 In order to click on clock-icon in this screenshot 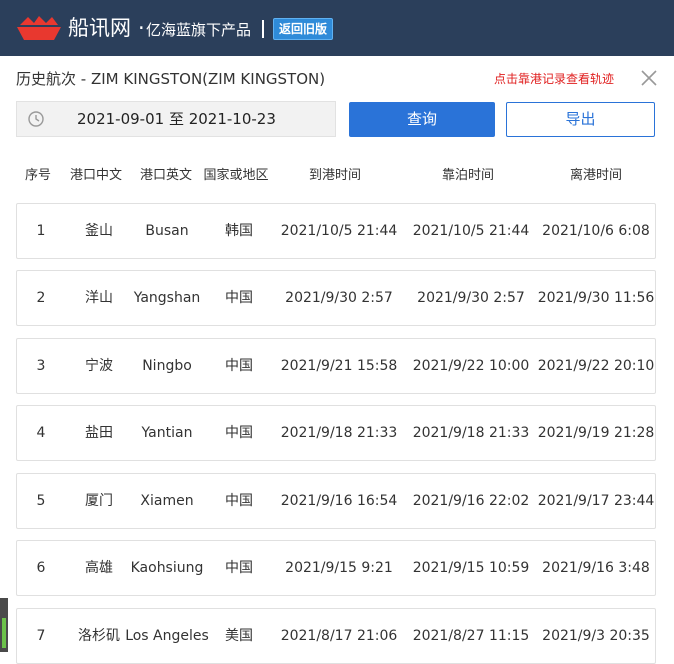, I will do `click(36, 119)`.